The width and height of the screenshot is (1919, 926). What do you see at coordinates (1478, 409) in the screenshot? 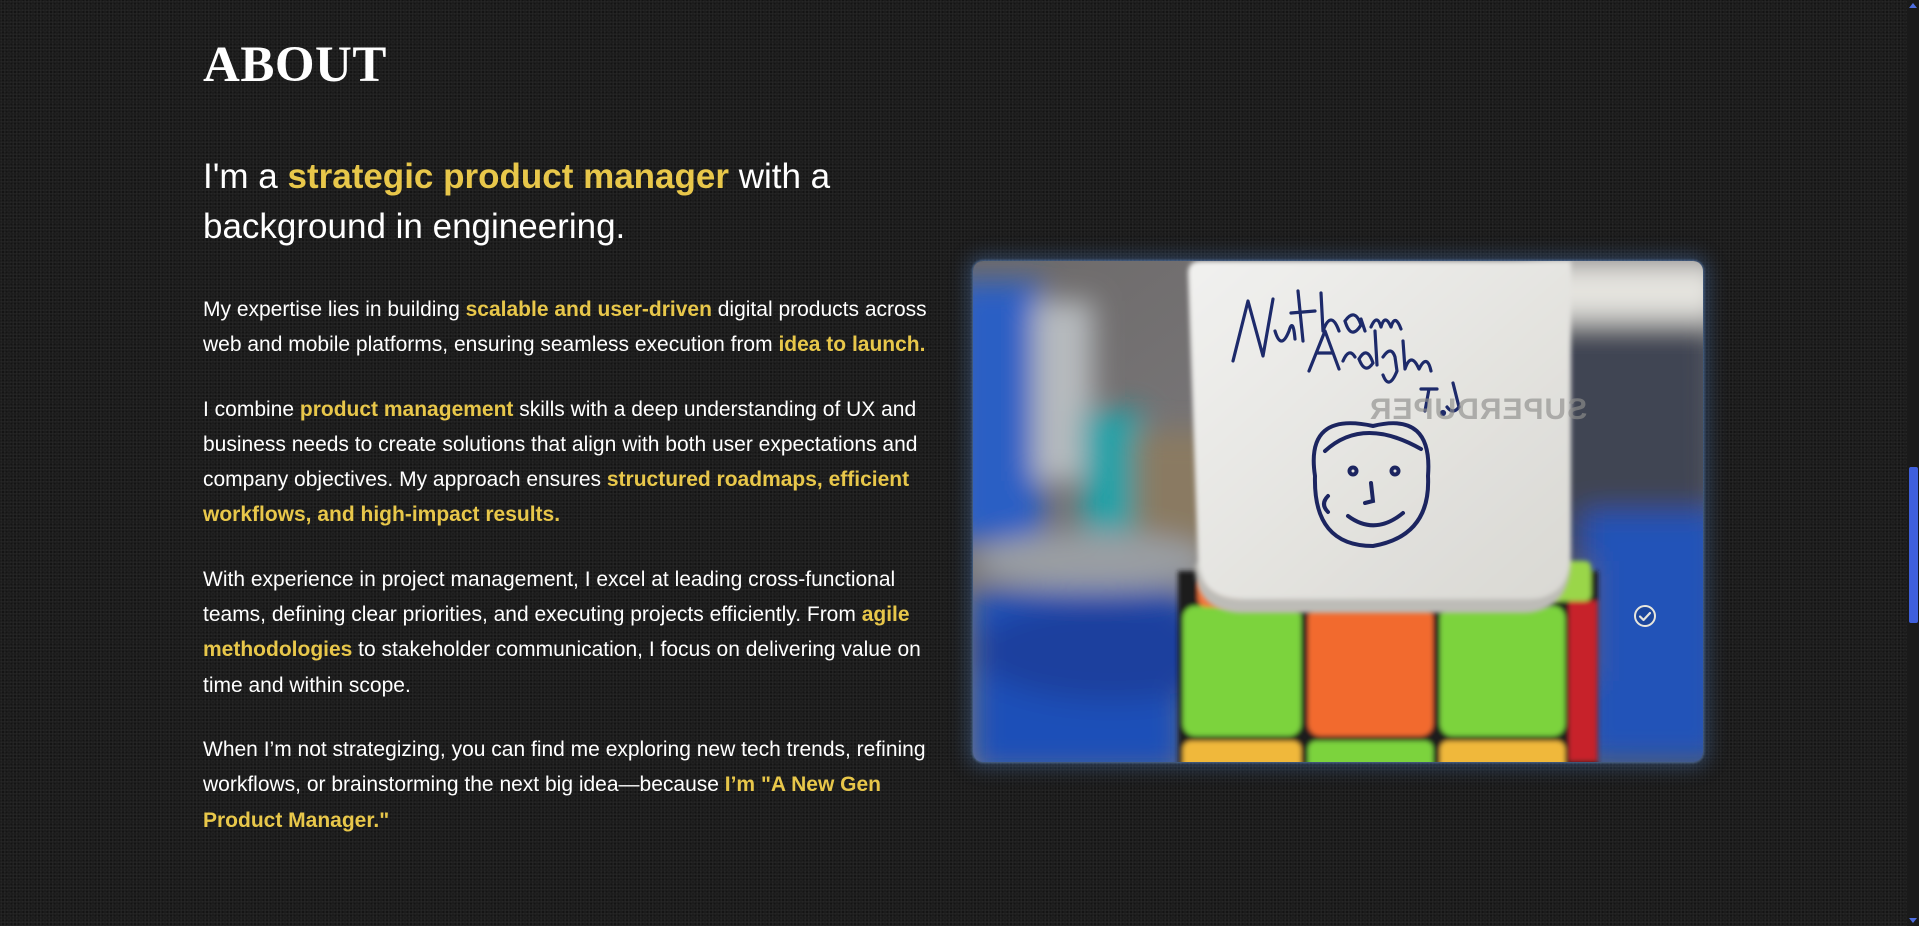
I see `mirrored-label: SUPERDUPER` at bounding box center [1478, 409].